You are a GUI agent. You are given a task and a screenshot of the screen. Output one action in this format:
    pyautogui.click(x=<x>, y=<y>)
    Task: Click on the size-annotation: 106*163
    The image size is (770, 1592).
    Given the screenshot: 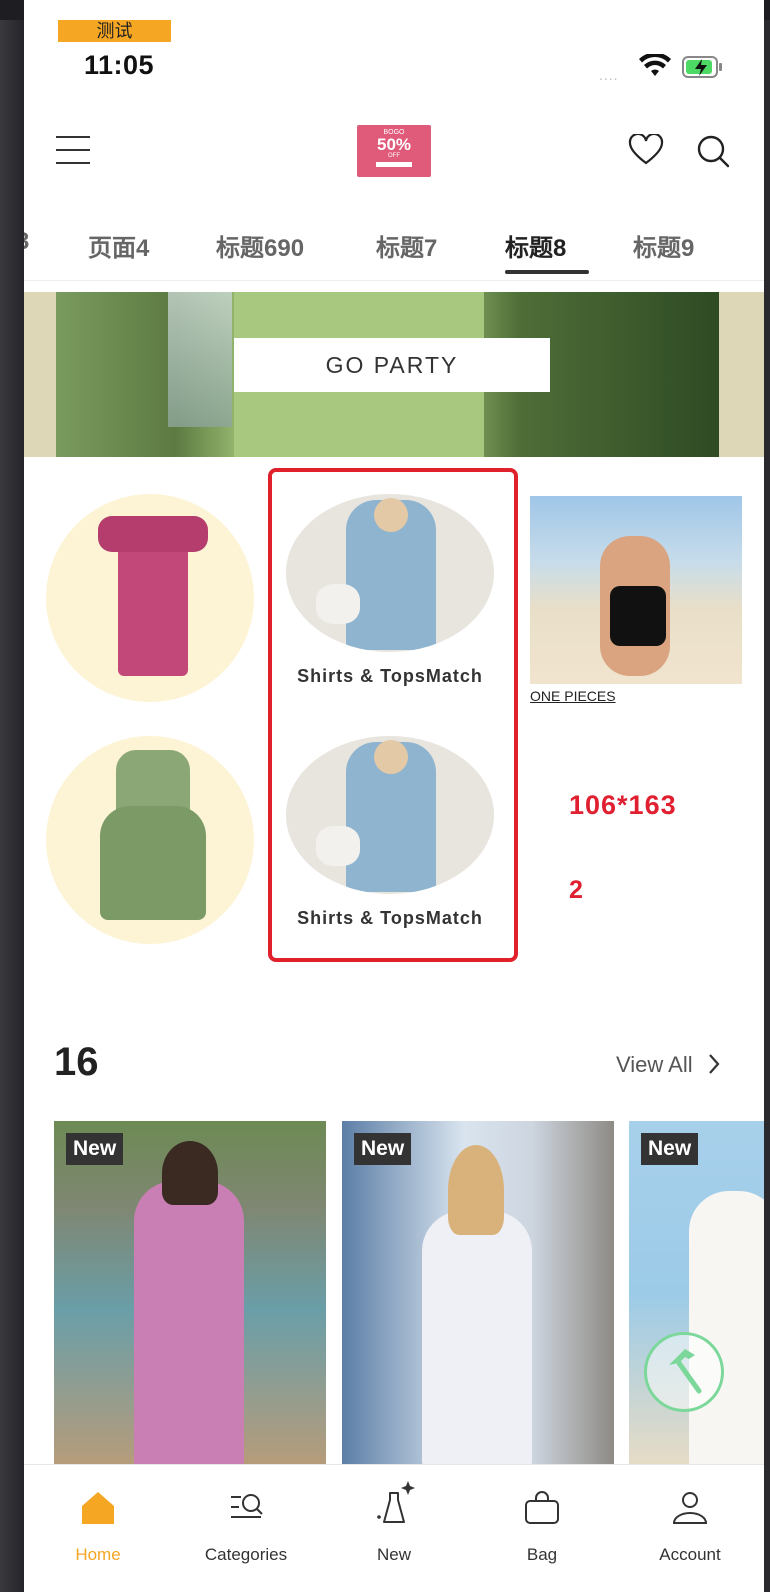 What is the action you would take?
    pyautogui.click(x=623, y=805)
    